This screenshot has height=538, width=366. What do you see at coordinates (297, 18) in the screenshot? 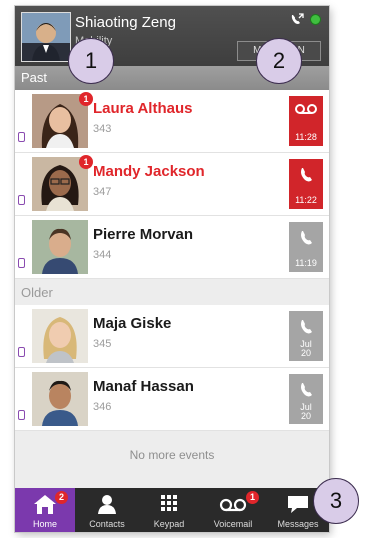
I see `phone-forward-icon` at bounding box center [297, 18].